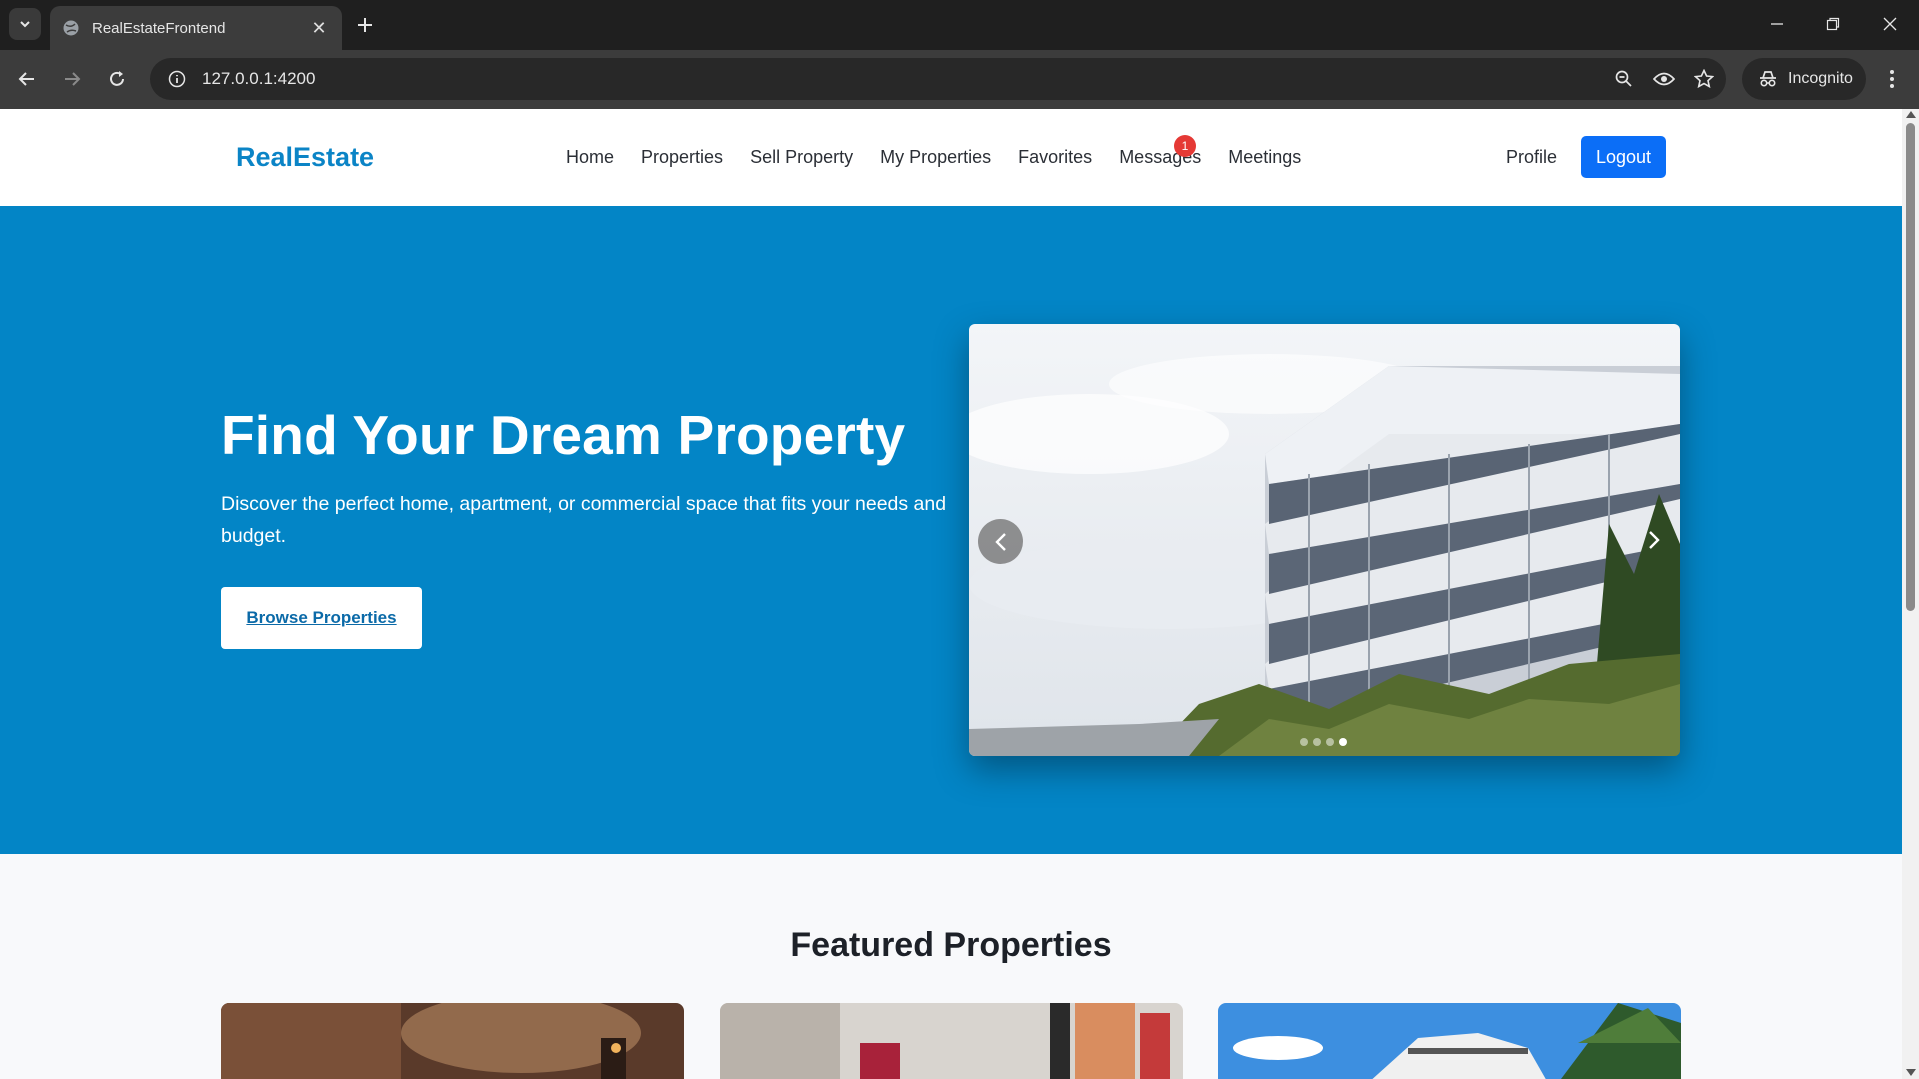 Image resolution: width=1919 pixels, height=1079 pixels. What do you see at coordinates (1768, 79) in the screenshot?
I see `incognito-icon` at bounding box center [1768, 79].